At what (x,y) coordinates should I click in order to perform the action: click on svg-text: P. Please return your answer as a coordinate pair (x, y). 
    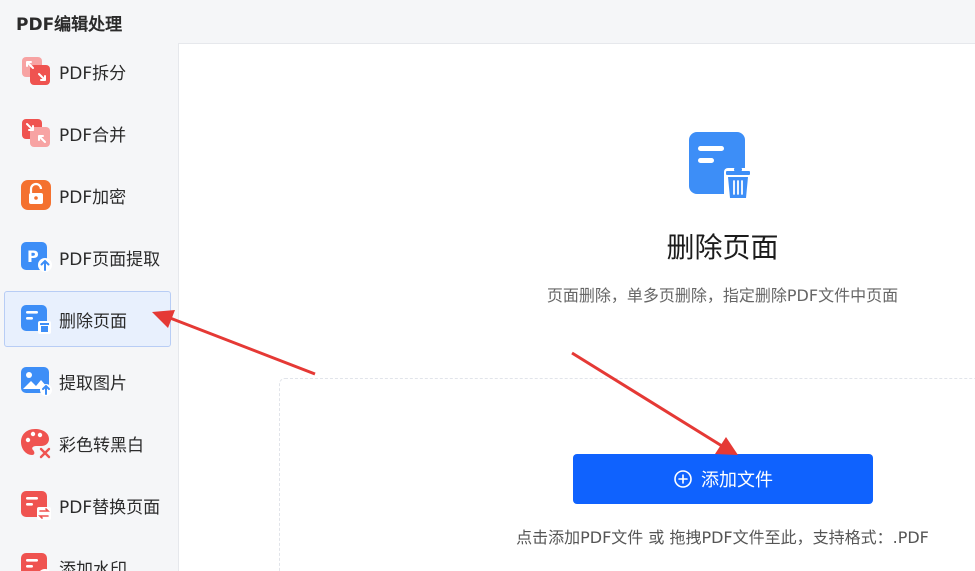
    Looking at the image, I should click on (33, 256).